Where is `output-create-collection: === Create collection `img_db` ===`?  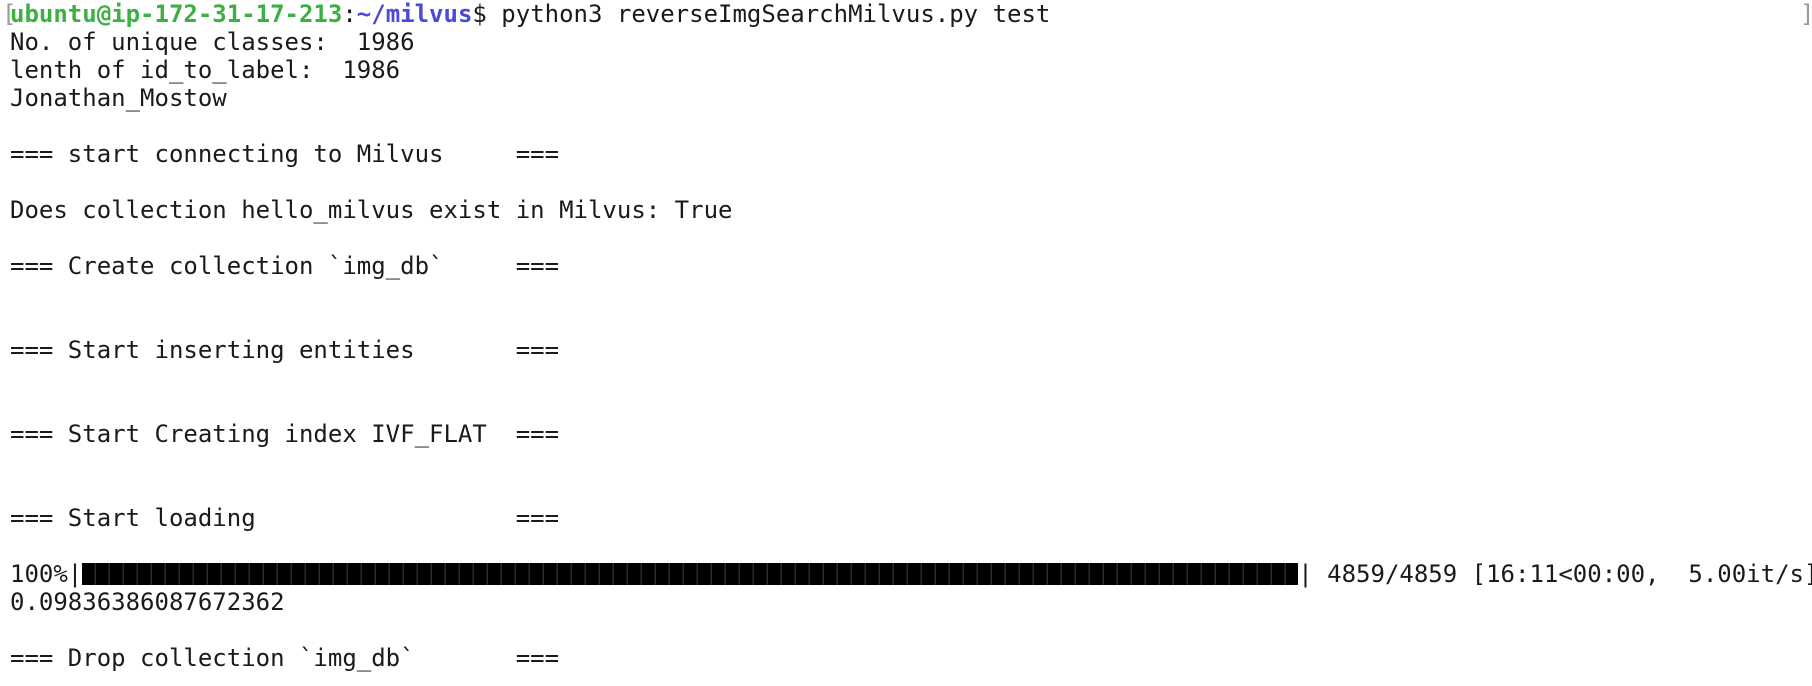 output-create-collection: === Create collection `img_db` === is located at coordinates (285, 266).